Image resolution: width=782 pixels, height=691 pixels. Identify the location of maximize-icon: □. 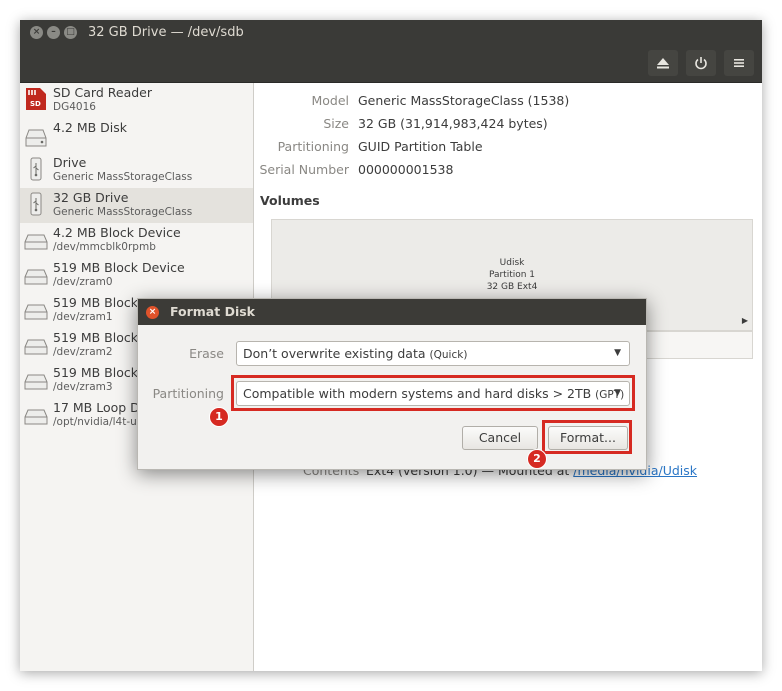
(70, 32).